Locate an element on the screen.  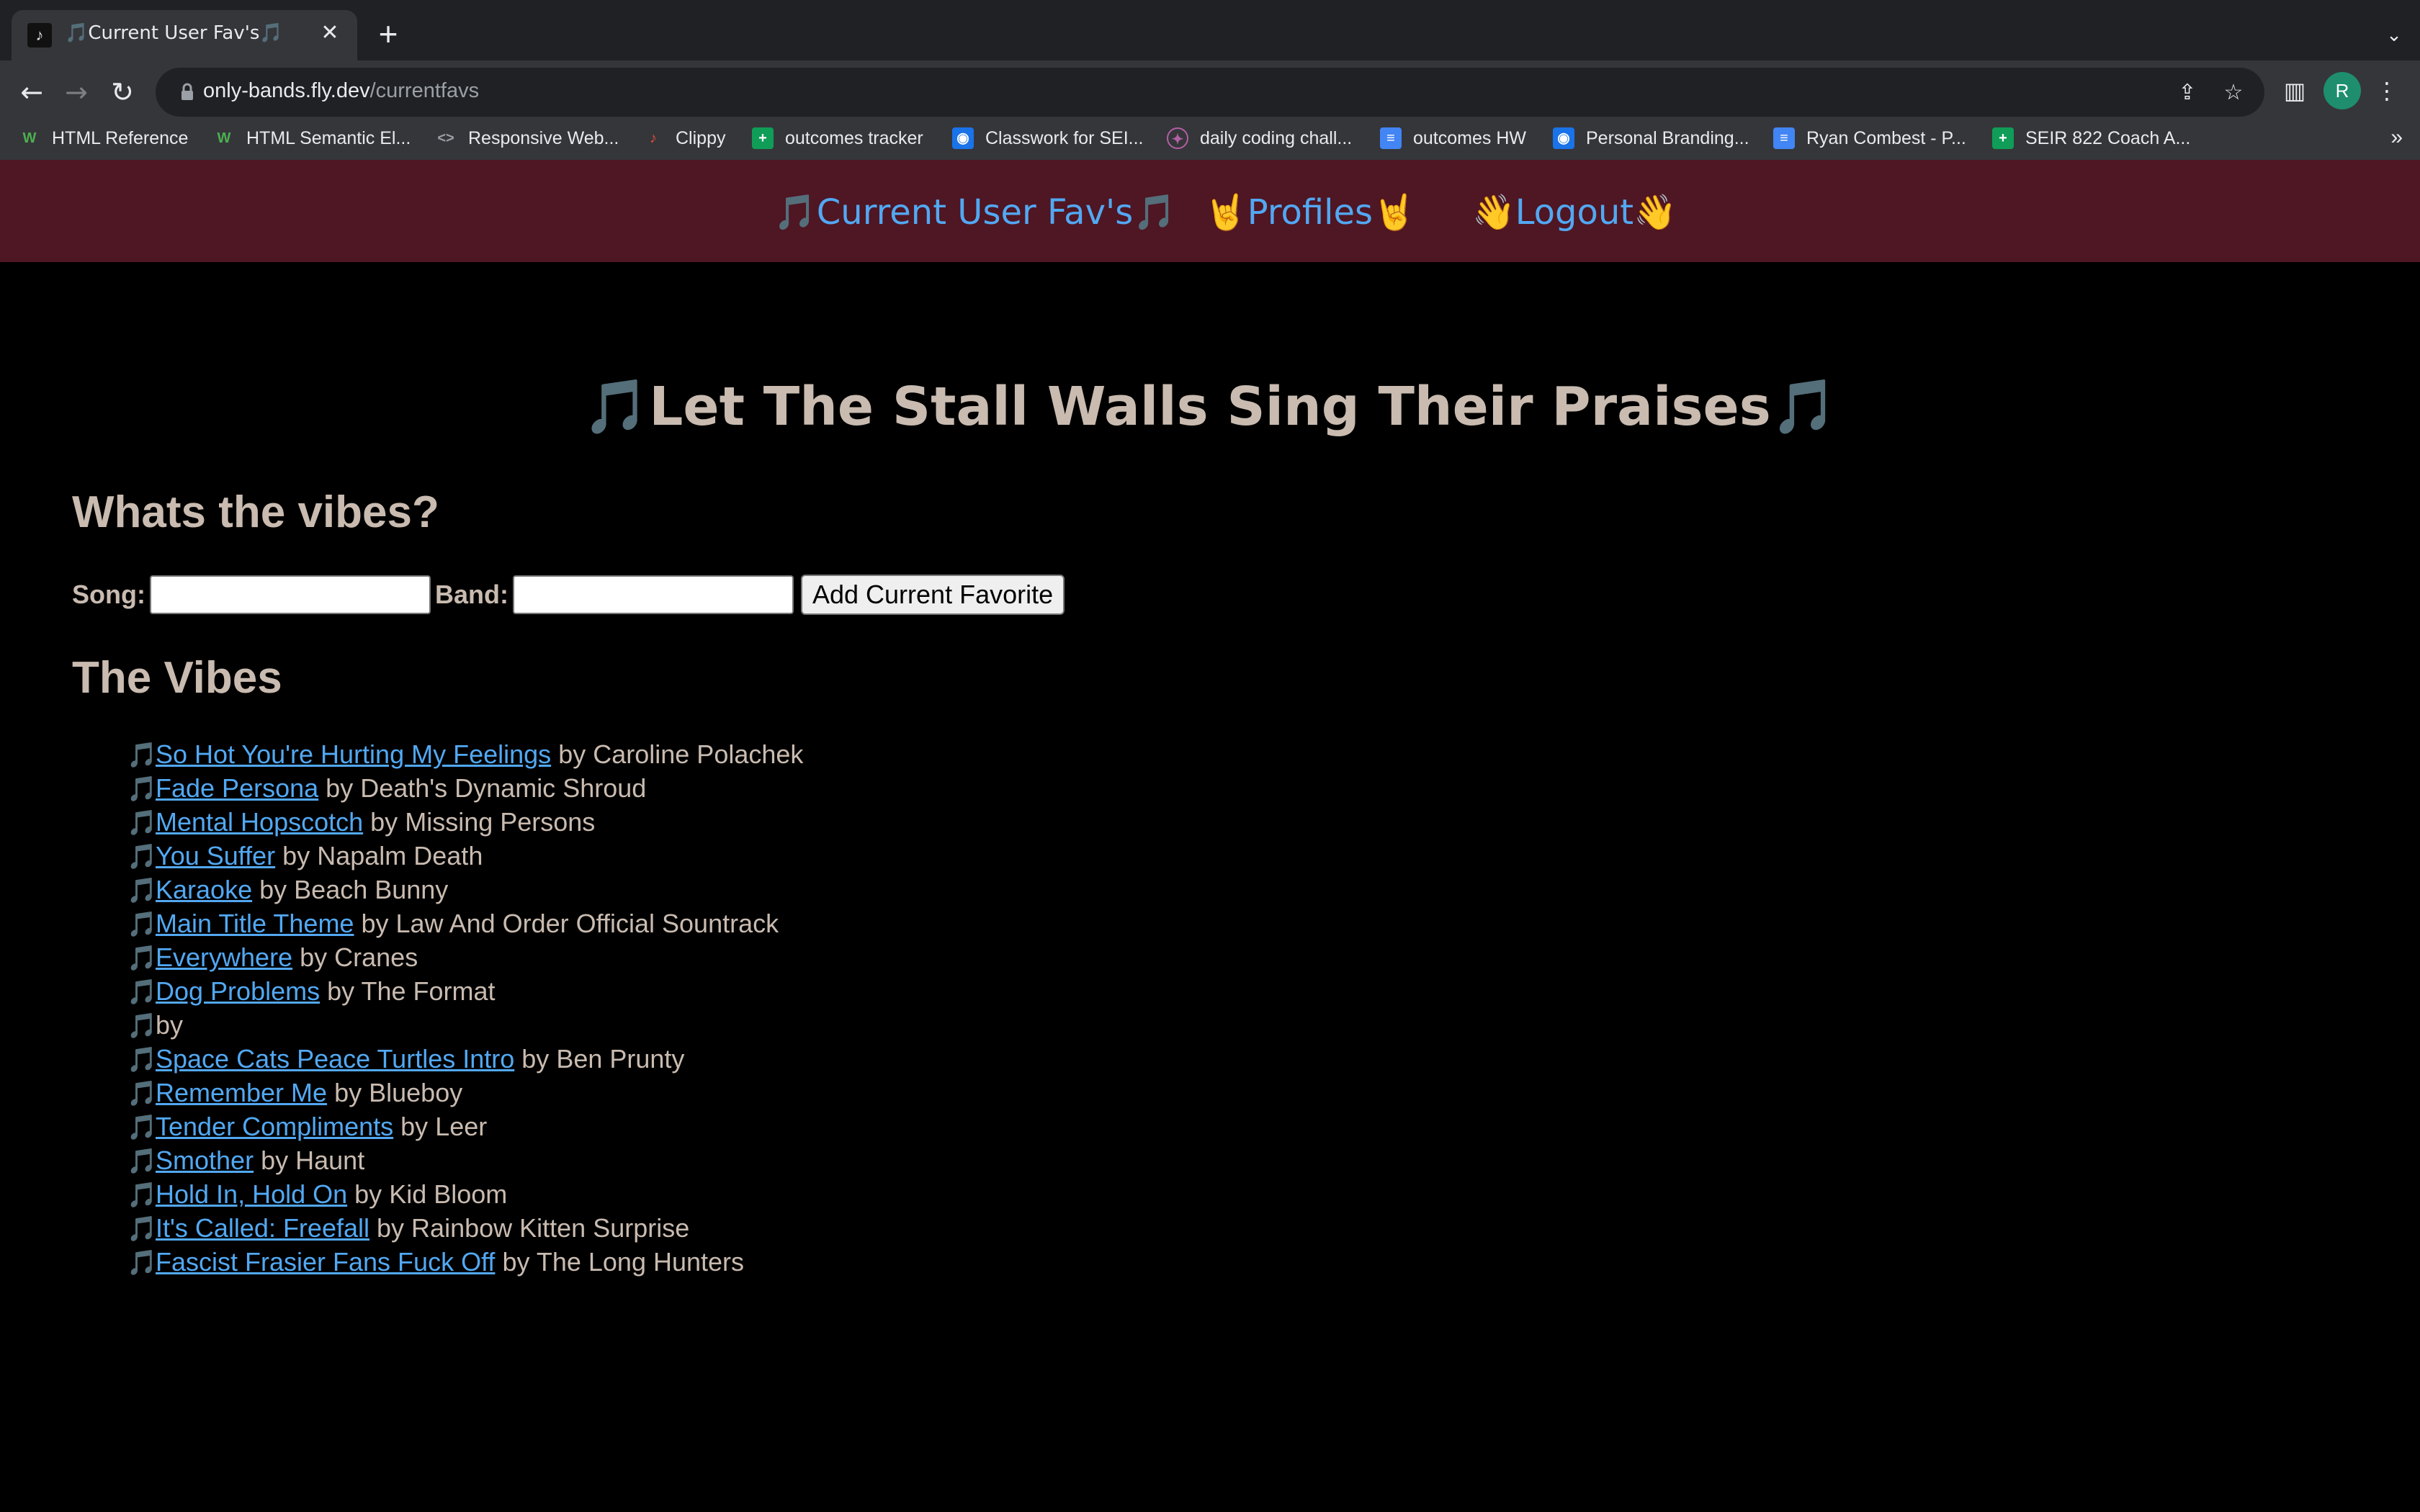
song-link: Everywhere is located at coordinates (224, 957).